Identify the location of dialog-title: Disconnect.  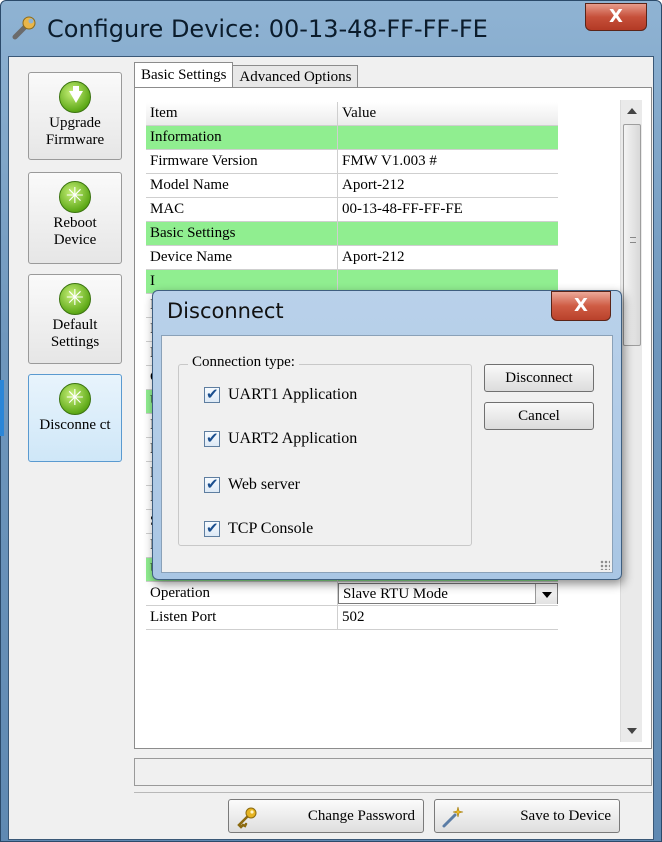
(225, 311).